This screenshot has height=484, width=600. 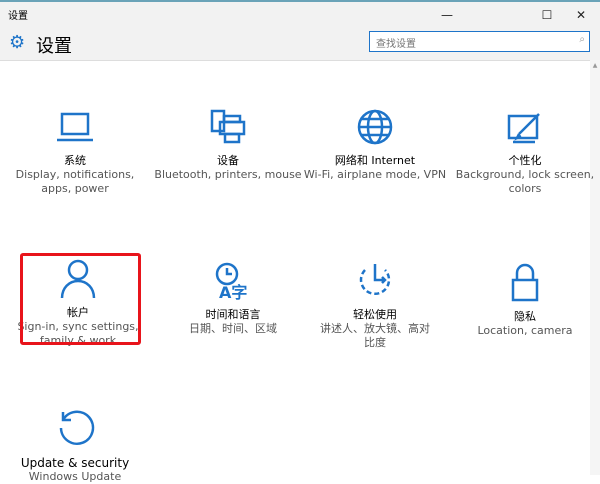 What do you see at coordinates (375, 174) in the screenshot?
I see `tile-desc: Wi-Fi, airplane mode, VPN` at bounding box center [375, 174].